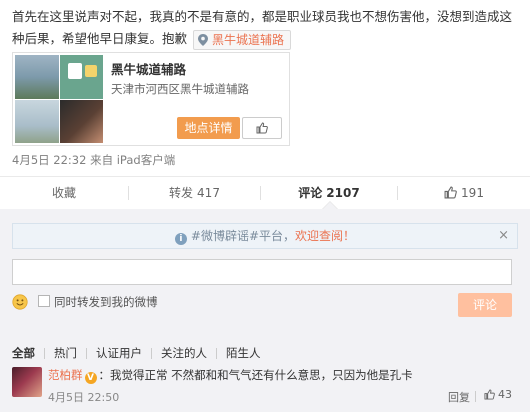  I want to click on comment-input, so click(262, 272).